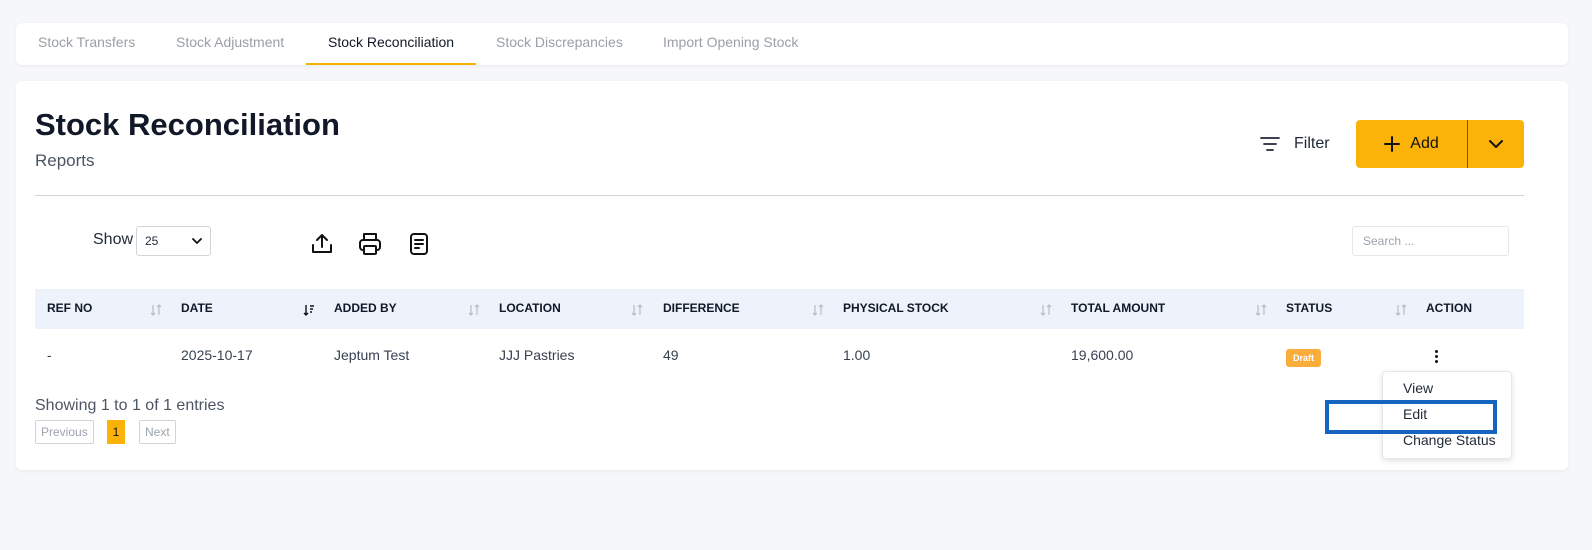 The height and width of the screenshot is (550, 1592). What do you see at coordinates (322, 244) in the screenshot?
I see `export-icon` at bounding box center [322, 244].